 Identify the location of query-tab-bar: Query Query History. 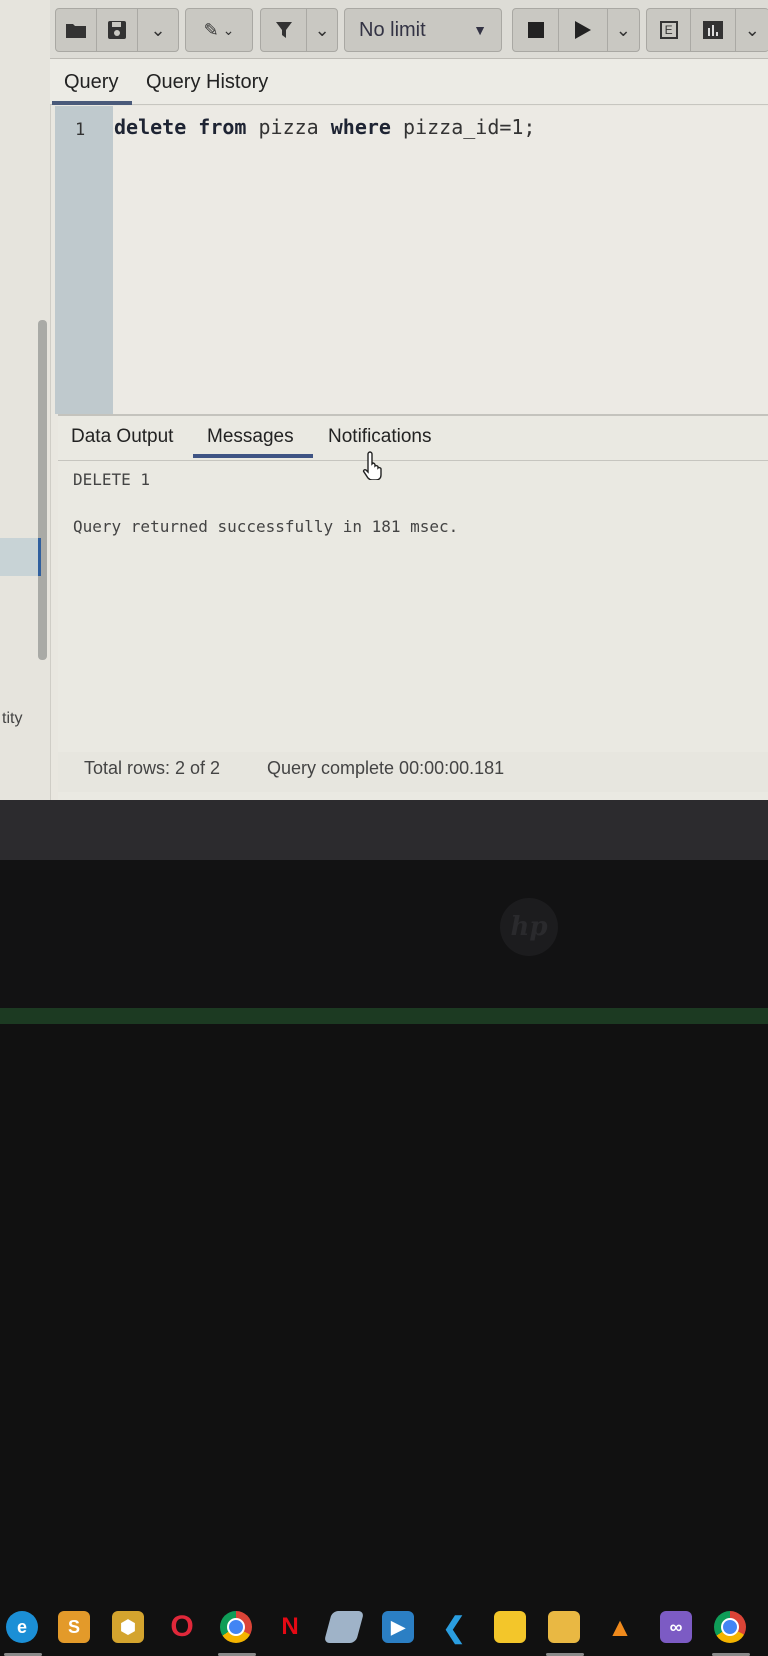
(409, 82).